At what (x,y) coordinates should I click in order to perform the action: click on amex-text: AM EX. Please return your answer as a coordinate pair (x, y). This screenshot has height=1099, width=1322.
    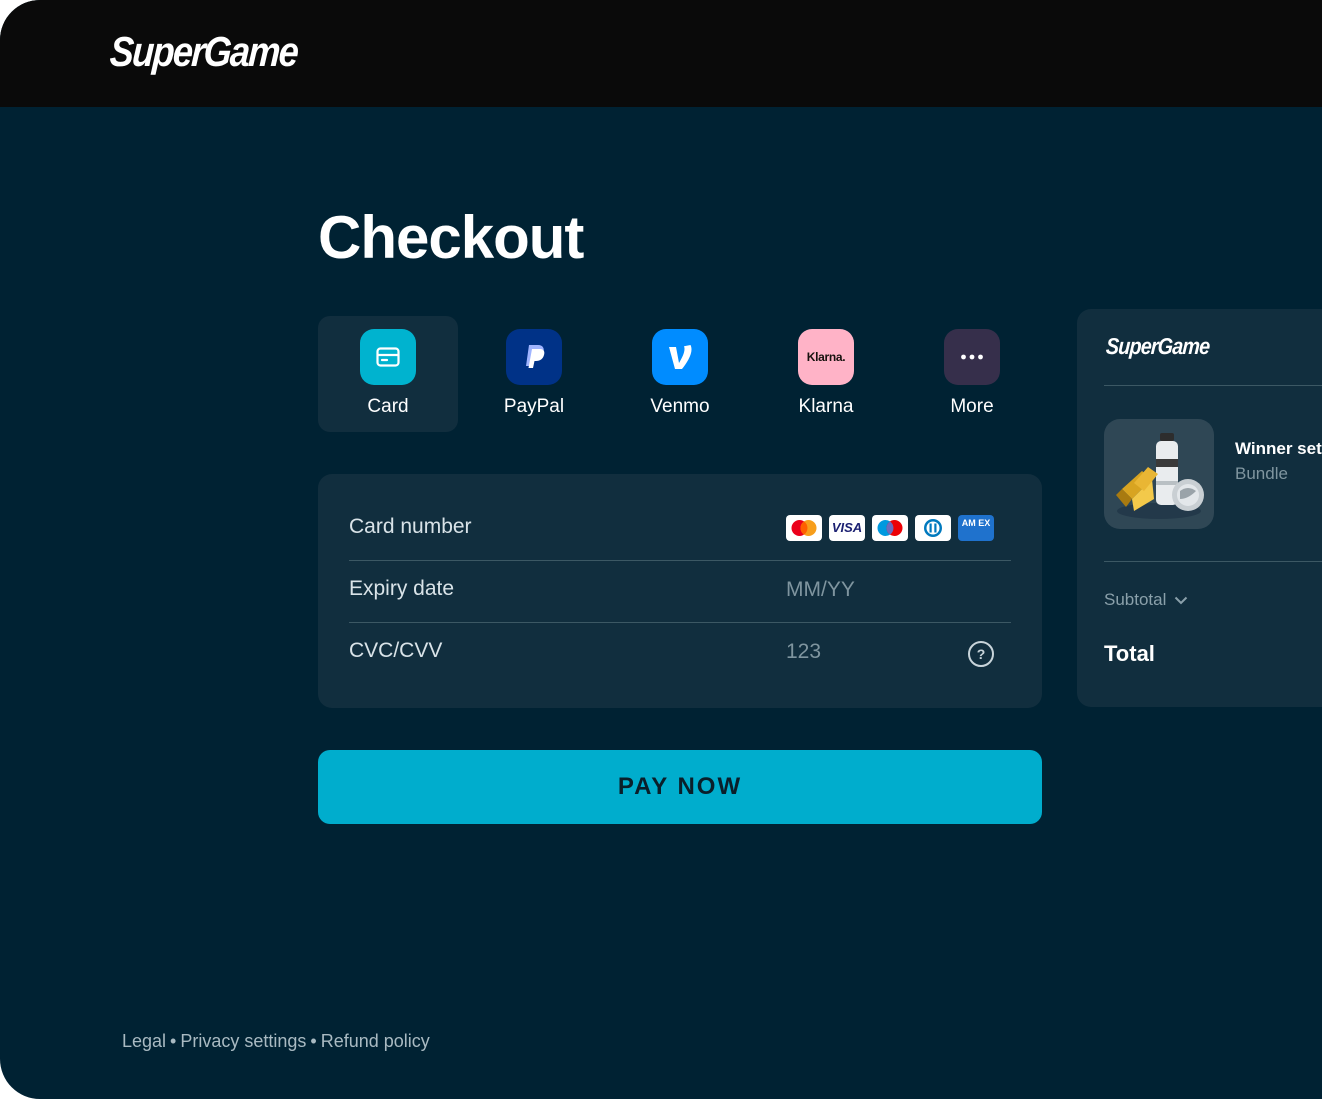
    Looking at the image, I should click on (976, 523).